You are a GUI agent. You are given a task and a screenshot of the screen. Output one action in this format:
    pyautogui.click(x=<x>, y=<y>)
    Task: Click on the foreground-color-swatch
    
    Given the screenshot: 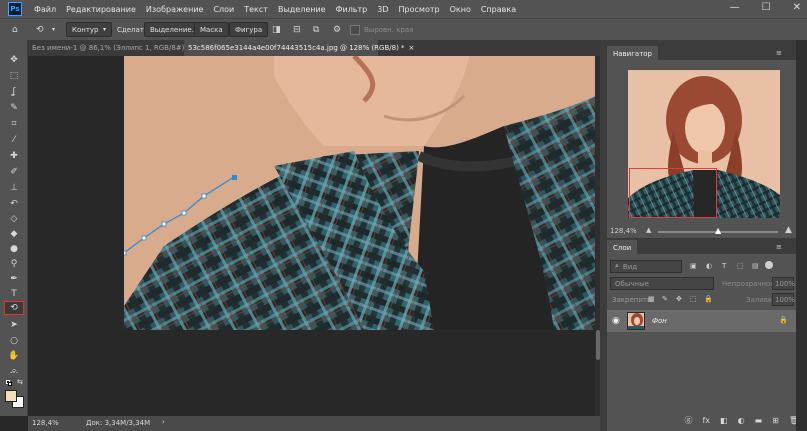 What is the action you would take?
    pyautogui.click(x=11, y=396)
    